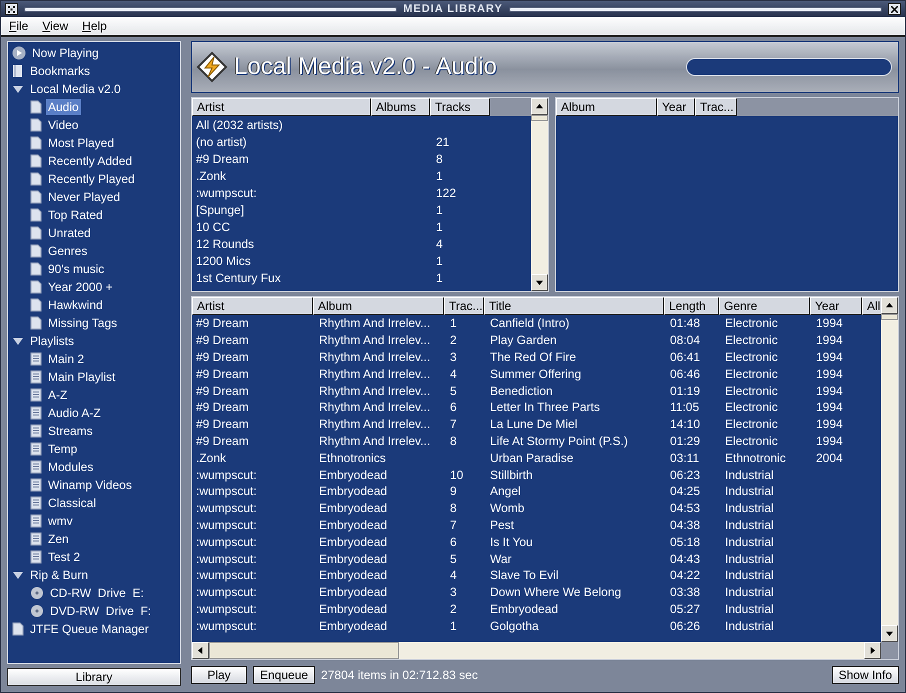 This screenshot has width=906, height=693. I want to click on sidebar-item: Streams, so click(70, 431).